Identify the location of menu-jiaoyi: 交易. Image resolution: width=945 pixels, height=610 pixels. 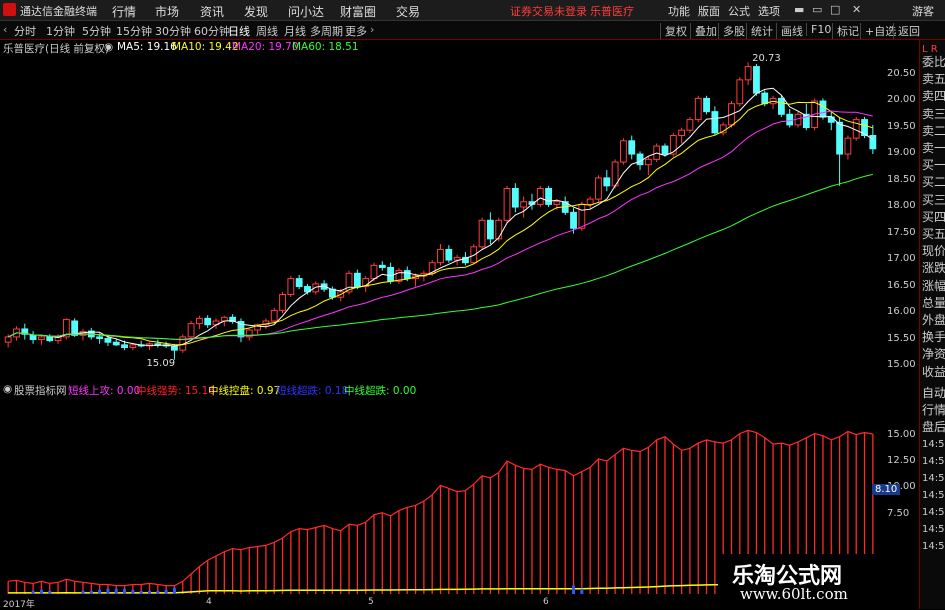
(408, 11).